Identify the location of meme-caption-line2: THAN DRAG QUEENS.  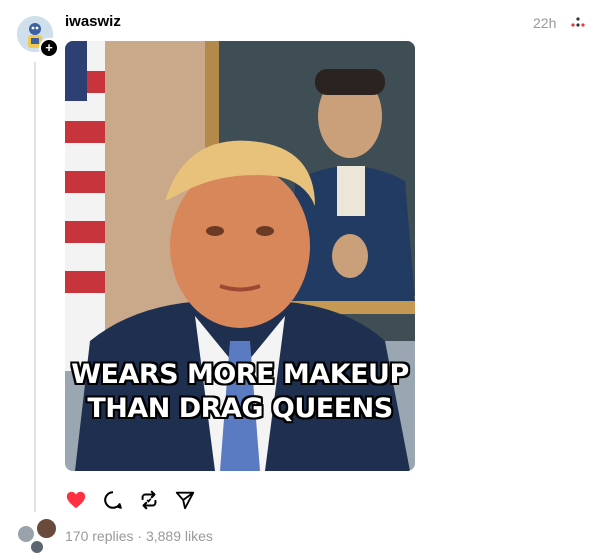
(240, 408).